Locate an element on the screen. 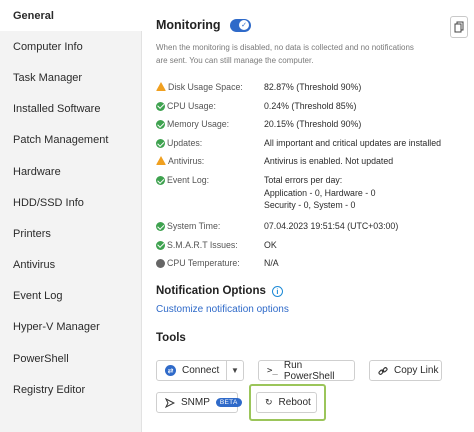 Image resolution: width=474 pixels, height=432 pixels. status-value: Antivirus is enabled. Not updated is located at coordinates (329, 161).